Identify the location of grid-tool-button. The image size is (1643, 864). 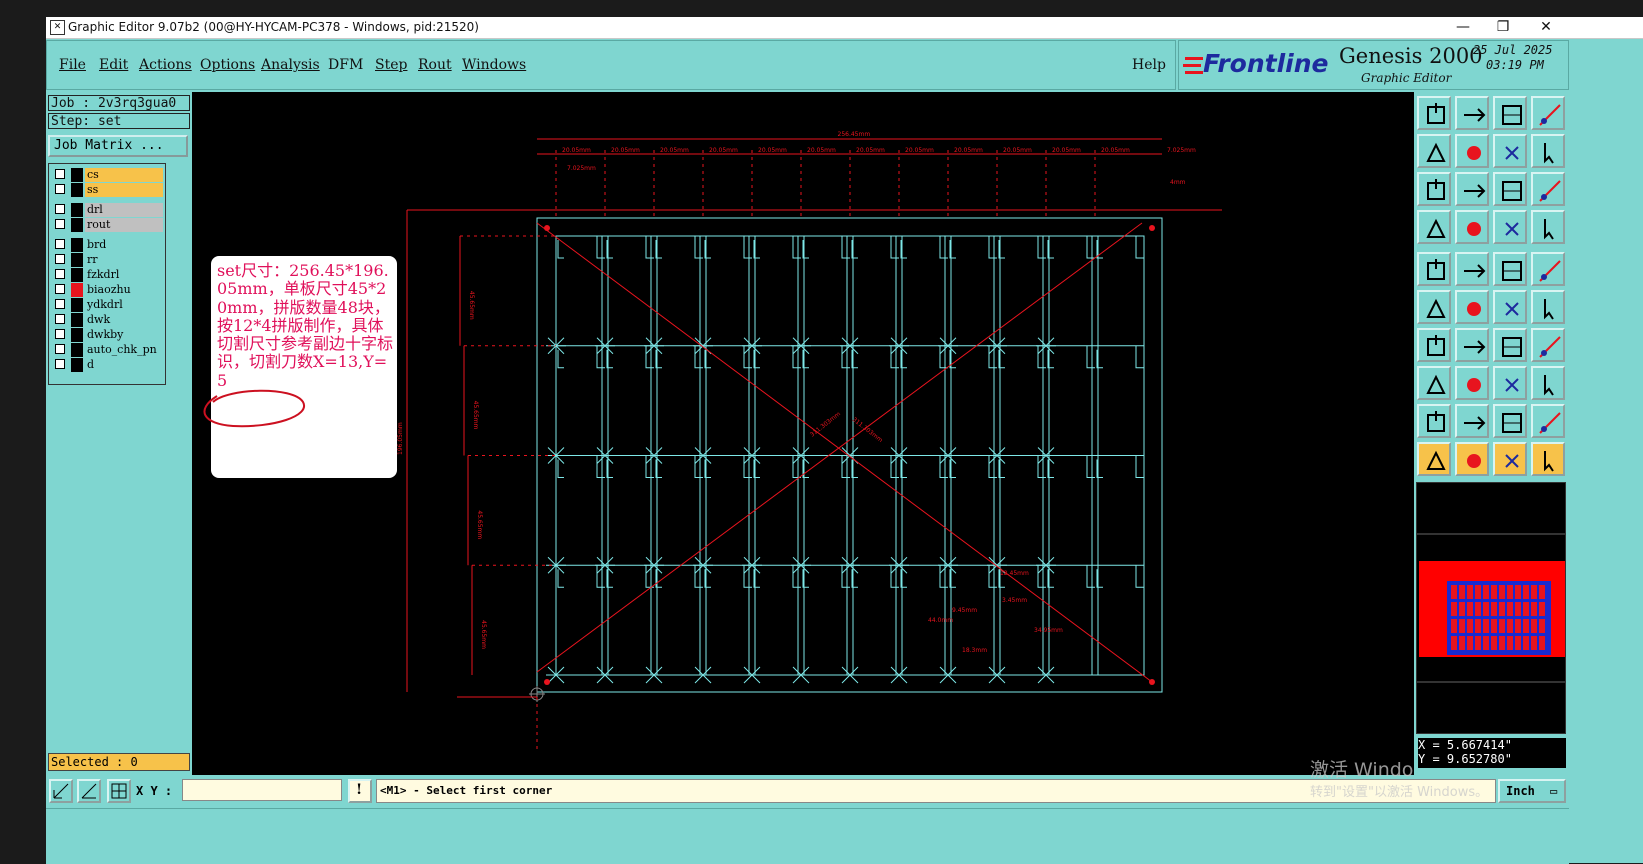
(1548, 113).